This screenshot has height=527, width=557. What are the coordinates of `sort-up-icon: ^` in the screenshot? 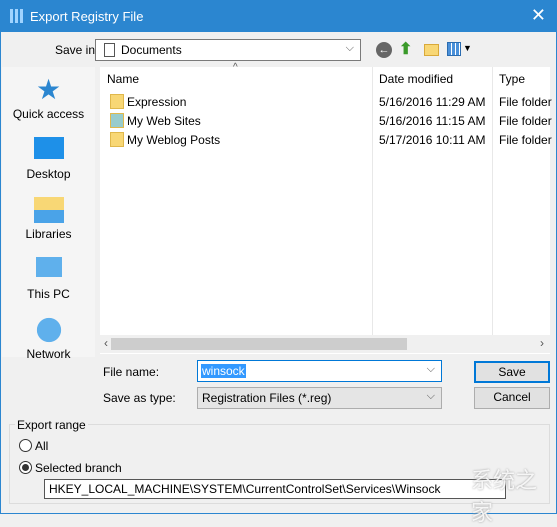 It's located at (235, 67).